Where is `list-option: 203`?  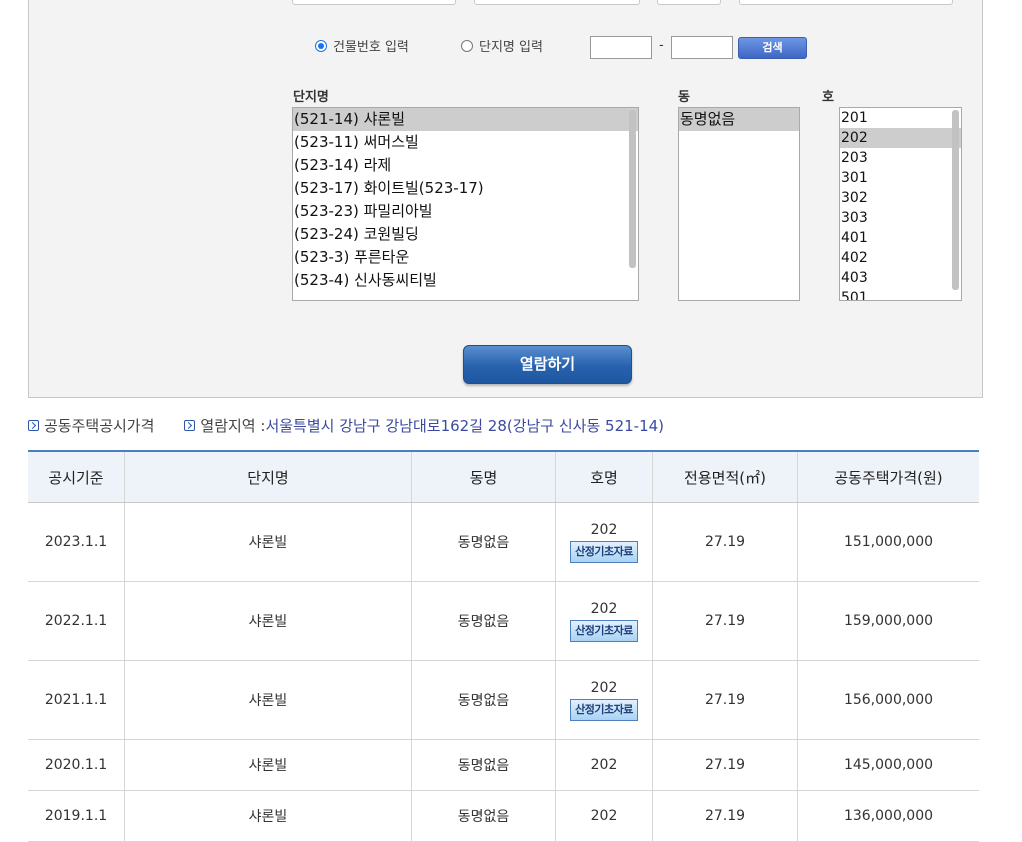
list-option: 203 is located at coordinates (900, 158).